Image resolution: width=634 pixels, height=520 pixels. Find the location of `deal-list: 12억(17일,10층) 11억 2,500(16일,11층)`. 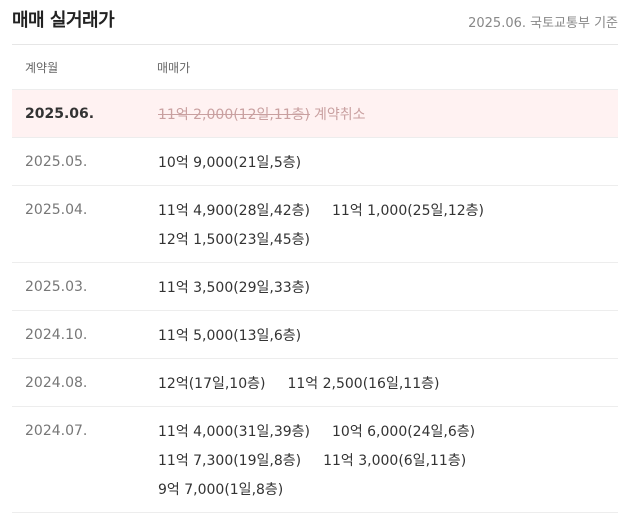

deal-list: 12억(17일,10층) 11억 2,500(16일,11층) is located at coordinates (388, 380).